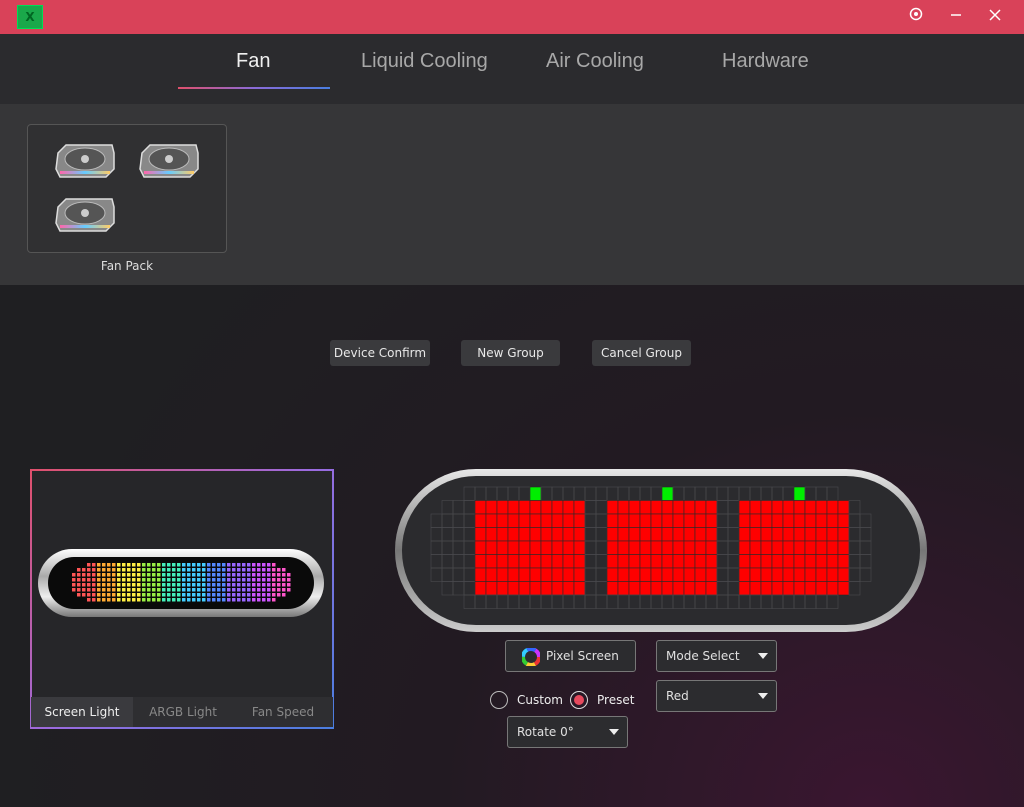 This screenshot has width=1024, height=807. What do you see at coordinates (424, 61) in the screenshot?
I see `tab-liquid-cooling: Liquid Cooling` at bounding box center [424, 61].